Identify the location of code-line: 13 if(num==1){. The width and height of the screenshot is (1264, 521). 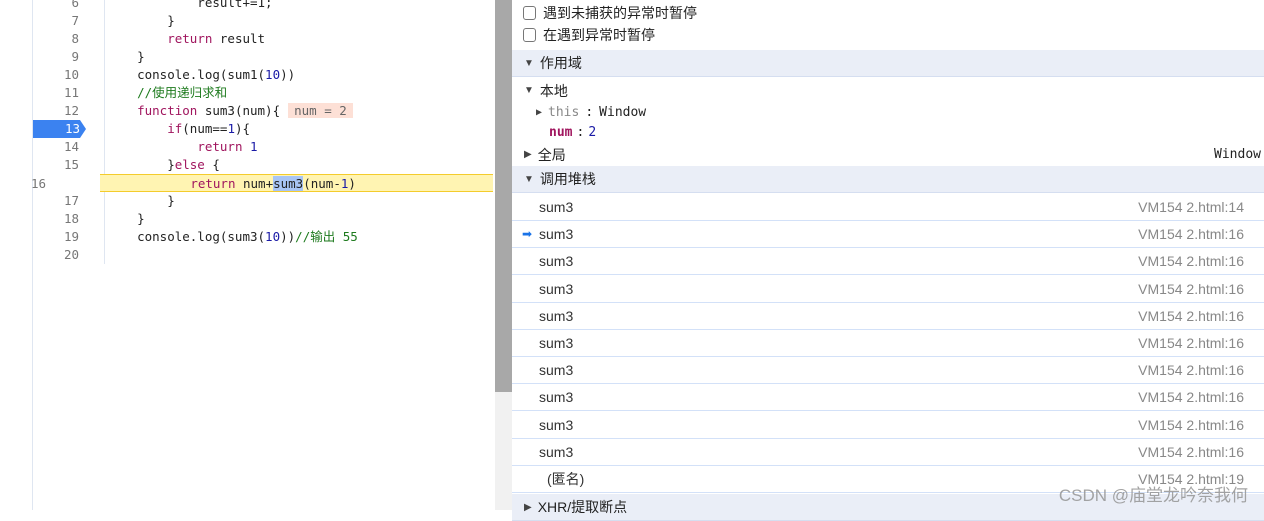
(246, 129).